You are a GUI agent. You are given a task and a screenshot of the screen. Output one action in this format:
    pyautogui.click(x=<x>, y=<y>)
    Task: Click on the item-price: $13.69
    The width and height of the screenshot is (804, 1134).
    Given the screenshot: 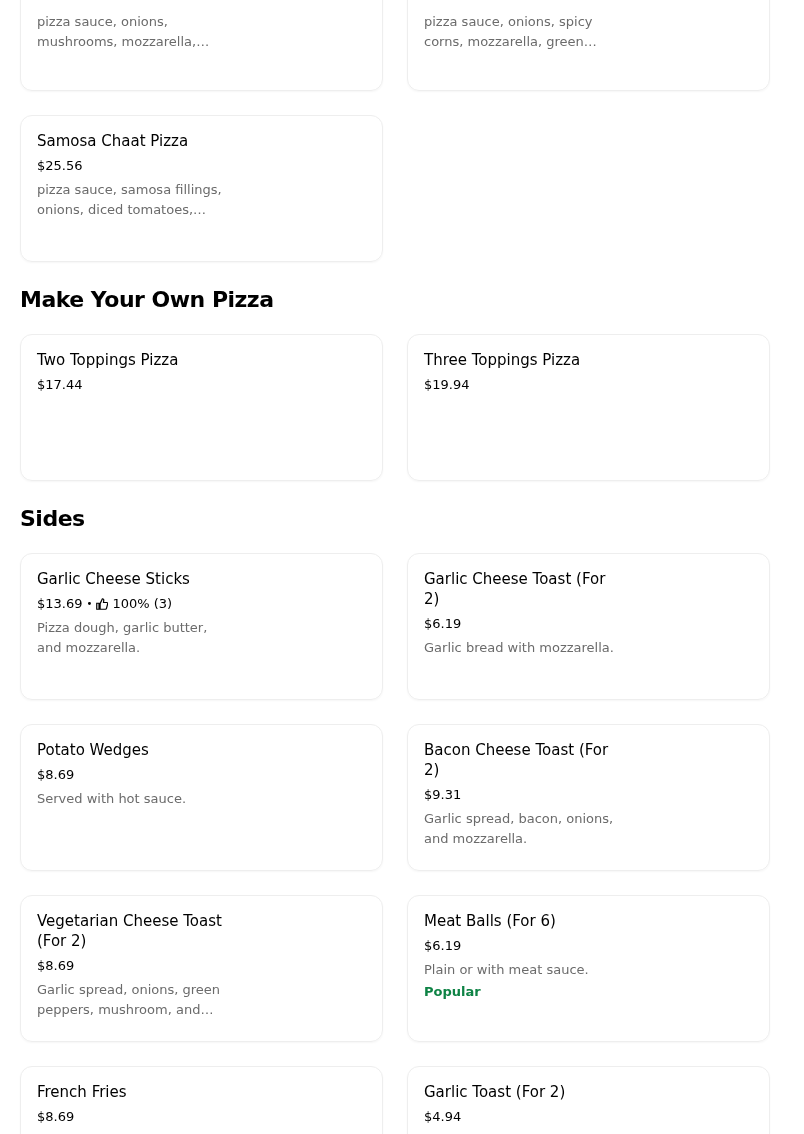 What is the action you would take?
    pyautogui.click(x=60, y=604)
    